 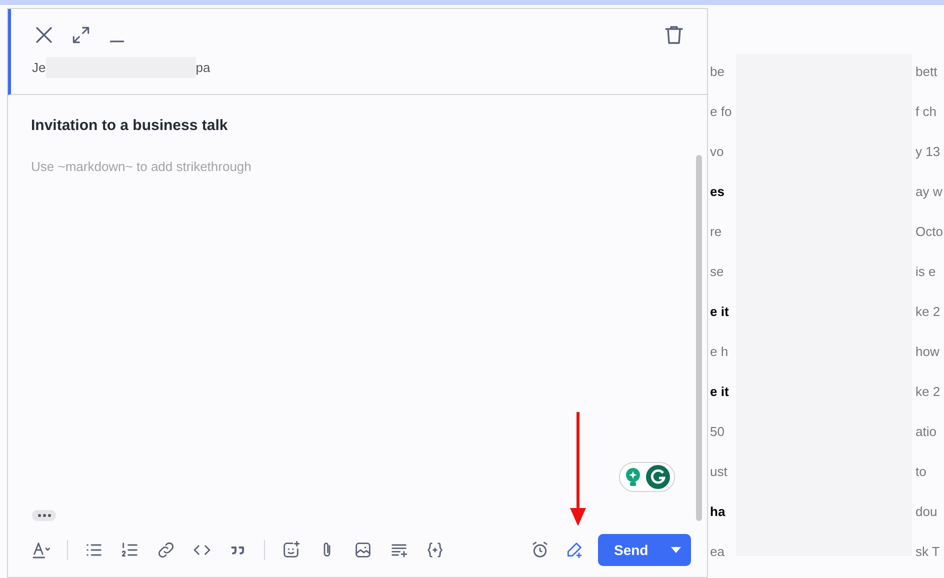 I want to click on subject-text: Invitation to a business talk, so click(x=357, y=126).